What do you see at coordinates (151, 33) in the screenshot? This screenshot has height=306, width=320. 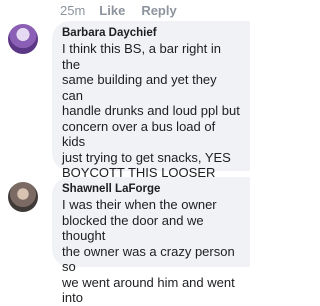 I see `comment-author: Barbara Daychief` at bounding box center [151, 33].